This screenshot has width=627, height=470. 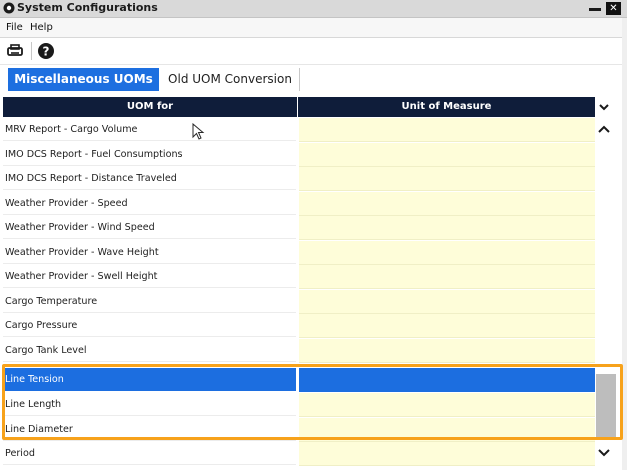 What do you see at coordinates (149, 453) in the screenshot?
I see `uom-label: Period` at bounding box center [149, 453].